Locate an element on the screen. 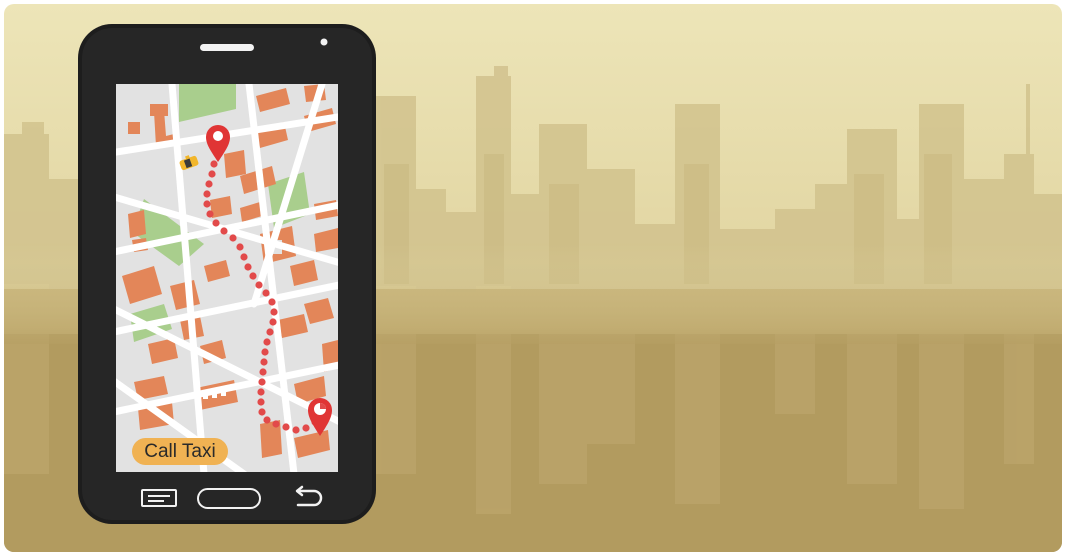  map-screen is located at coordinates (227, 278).